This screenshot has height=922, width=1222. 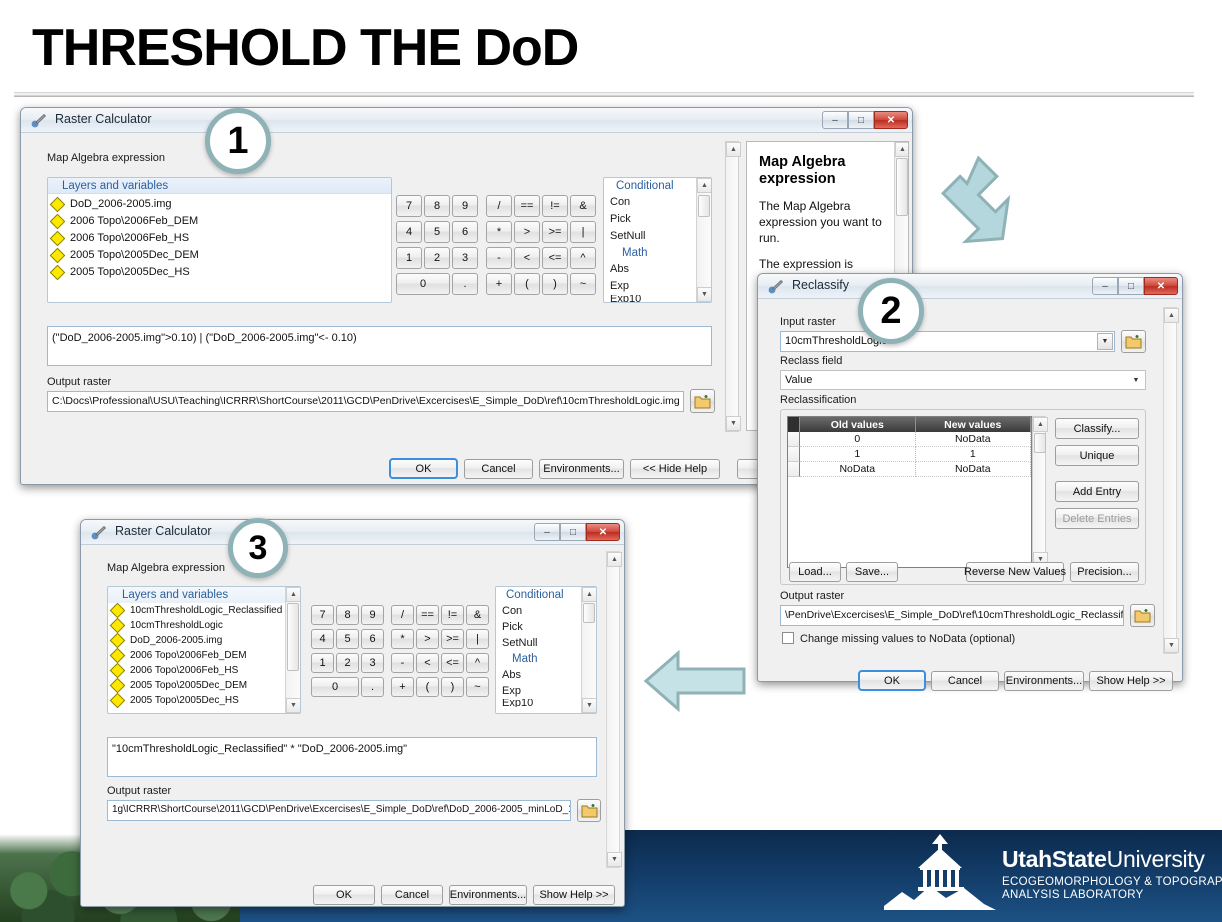 What do you see at coordinates (947, 341) in the screenshot?
I see `window2-input-raster-combo: 10cmThresholdLogic ▼` at bounding box center [947, 341].